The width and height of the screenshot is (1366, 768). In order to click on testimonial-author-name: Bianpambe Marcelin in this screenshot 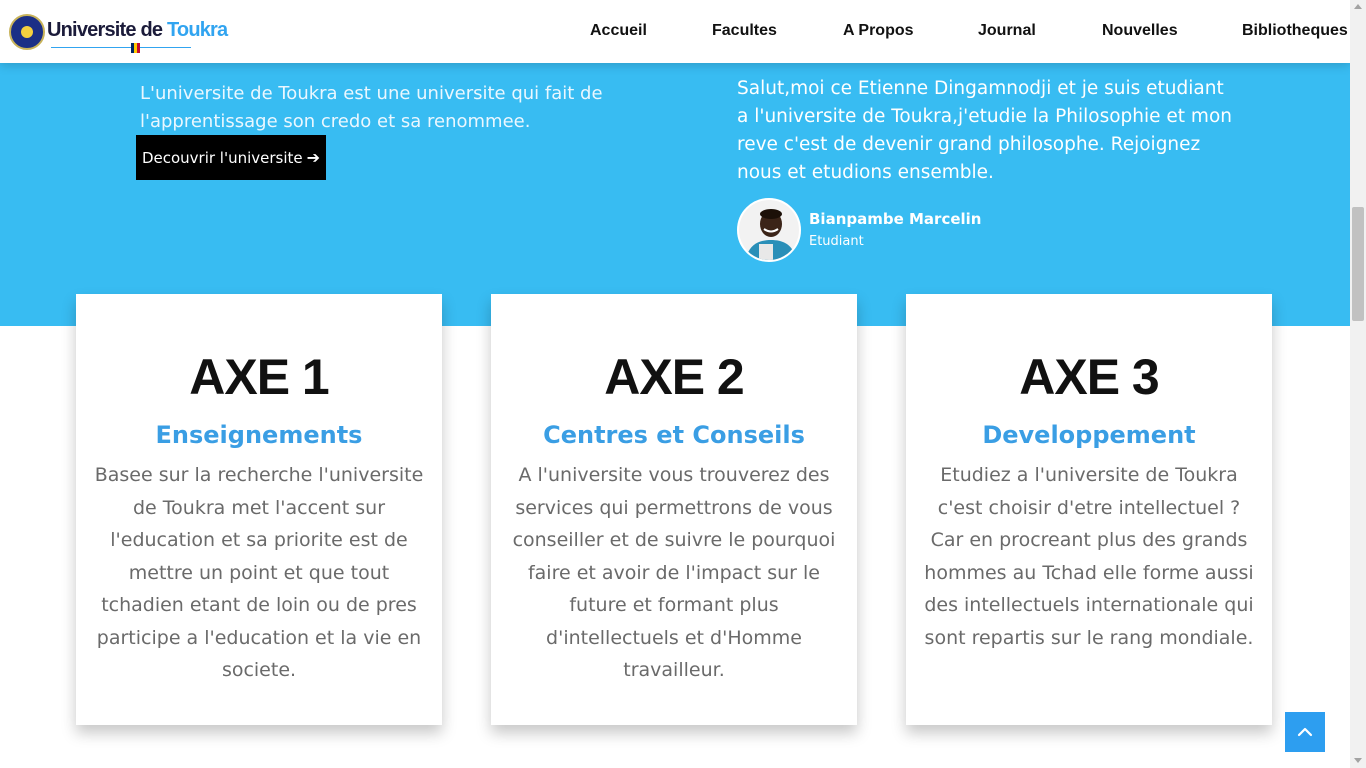, I will do `click(895, 219)`.